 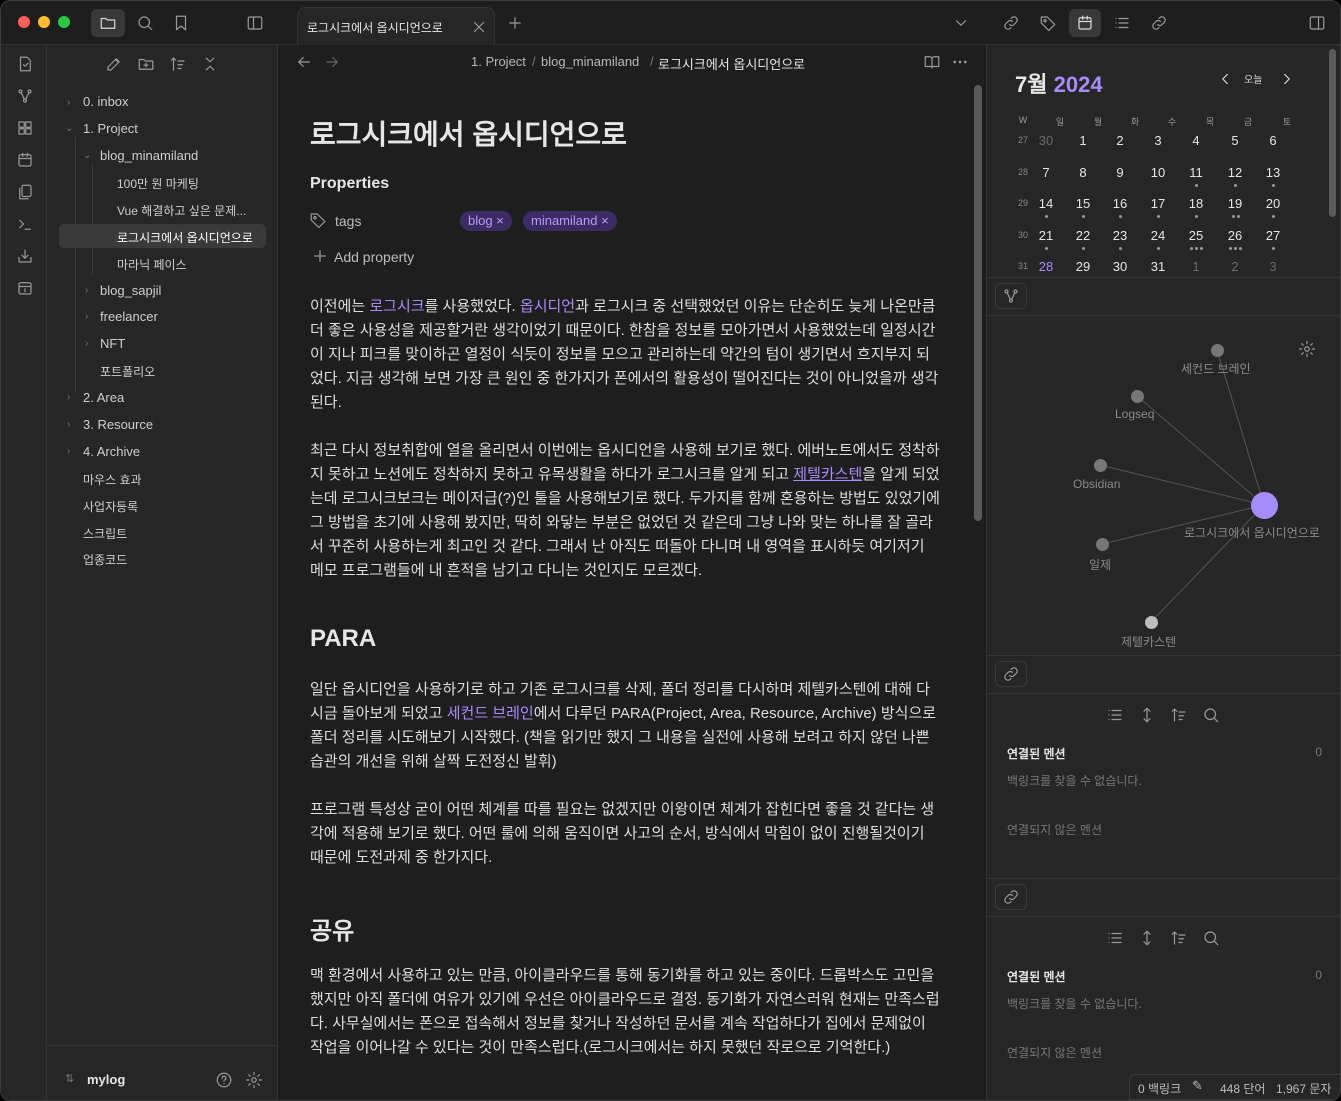 What do you see at coordinates (1046, 172) in the screenshot?
I see `calendar-day: 7` at bounding box center [1046, 172].